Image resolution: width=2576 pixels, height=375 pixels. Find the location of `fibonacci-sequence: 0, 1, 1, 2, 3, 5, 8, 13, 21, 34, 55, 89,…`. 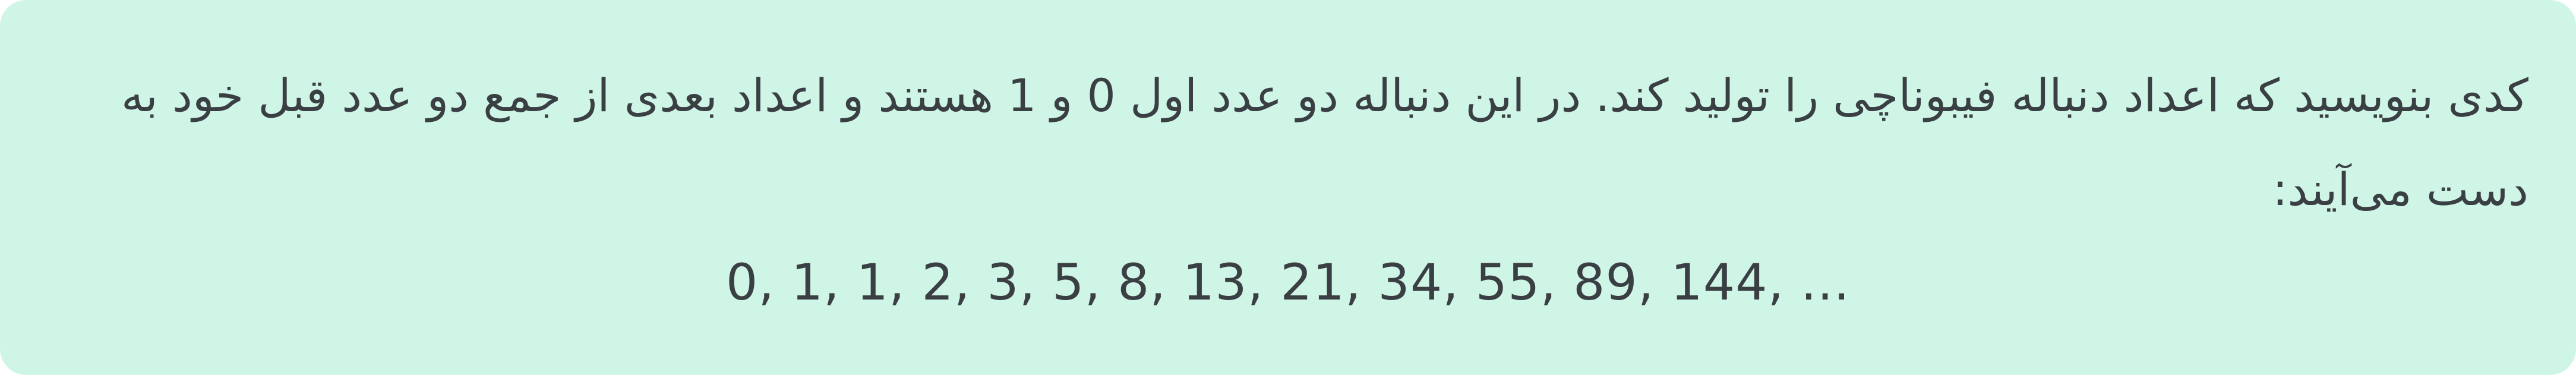

fibonacci-sequence: 0, 1, 1, 2, 3, 5, 8, 13, 21, 34, 55, 89,… is located at coordinates (1288, 282).